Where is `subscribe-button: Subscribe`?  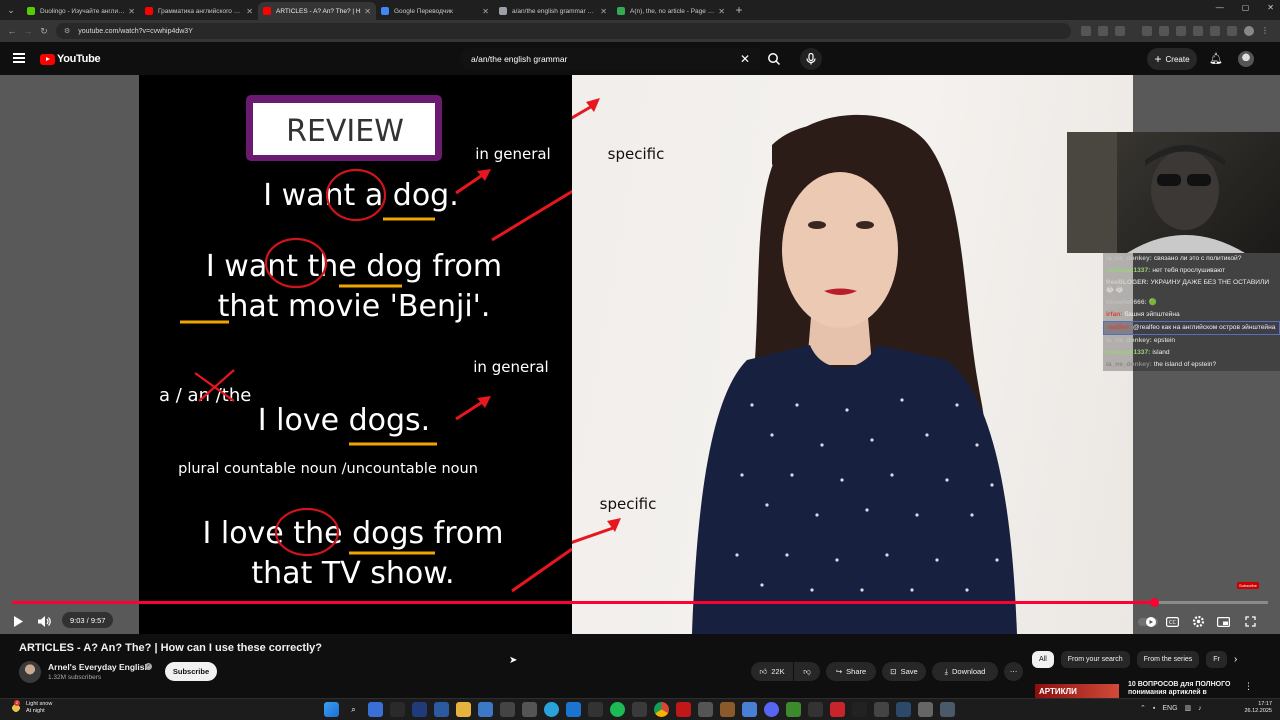
subscribe-button: Subscribe is located at coordinates (191, 671).